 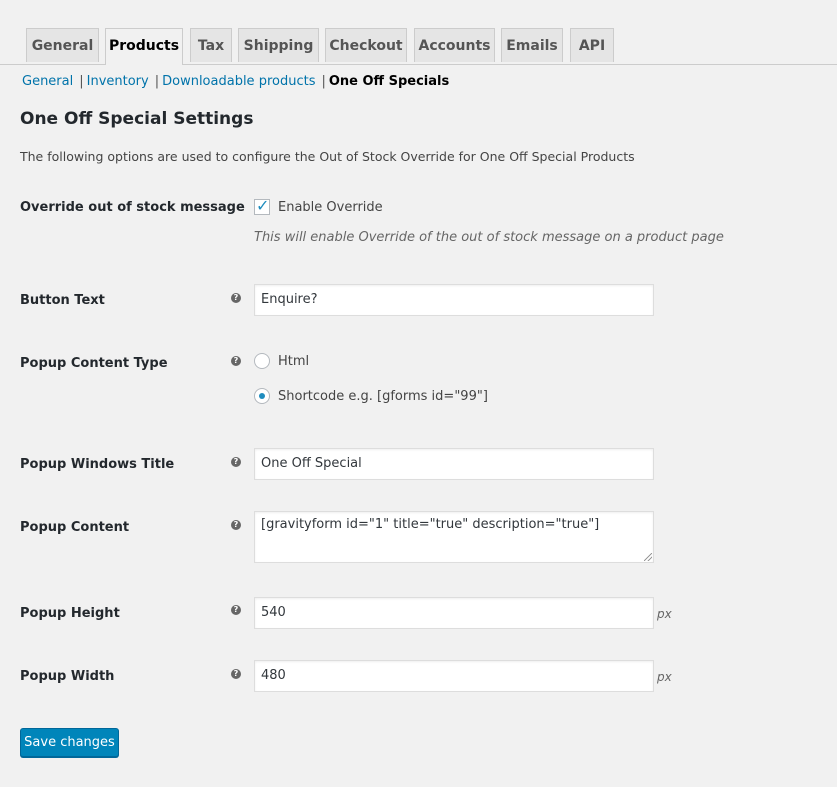 I want to click on popup-height-label: Popup Height, so click(x=70, y=613).